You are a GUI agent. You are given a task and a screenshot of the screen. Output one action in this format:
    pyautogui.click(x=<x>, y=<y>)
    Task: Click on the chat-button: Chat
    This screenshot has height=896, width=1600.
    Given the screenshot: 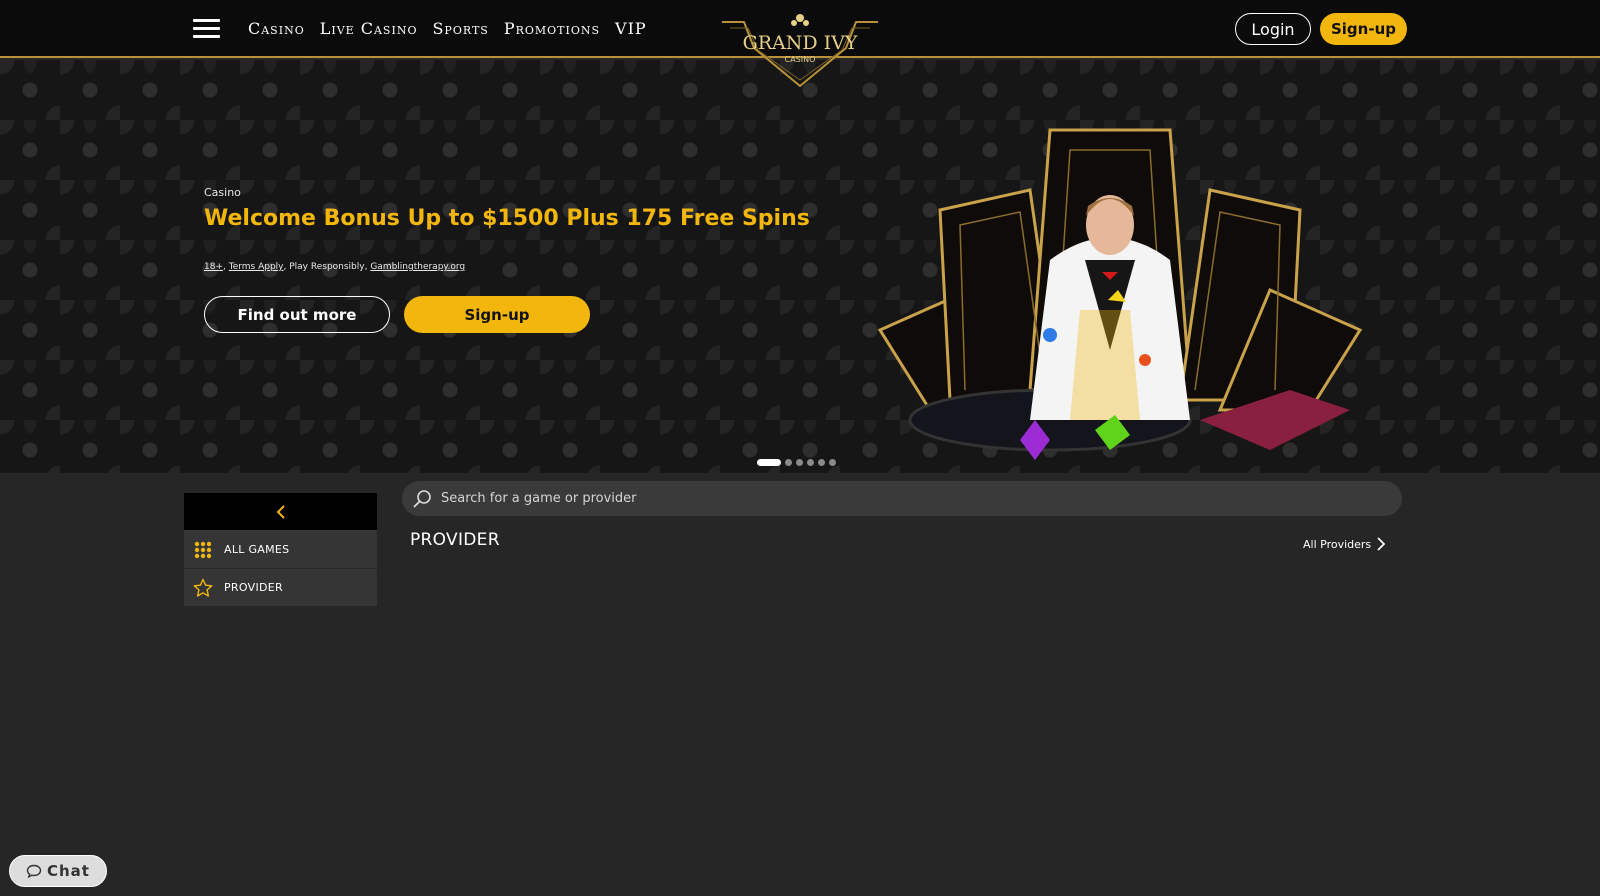 What is the action you would take?
    pyautogui.click(x=58, y=871)
    